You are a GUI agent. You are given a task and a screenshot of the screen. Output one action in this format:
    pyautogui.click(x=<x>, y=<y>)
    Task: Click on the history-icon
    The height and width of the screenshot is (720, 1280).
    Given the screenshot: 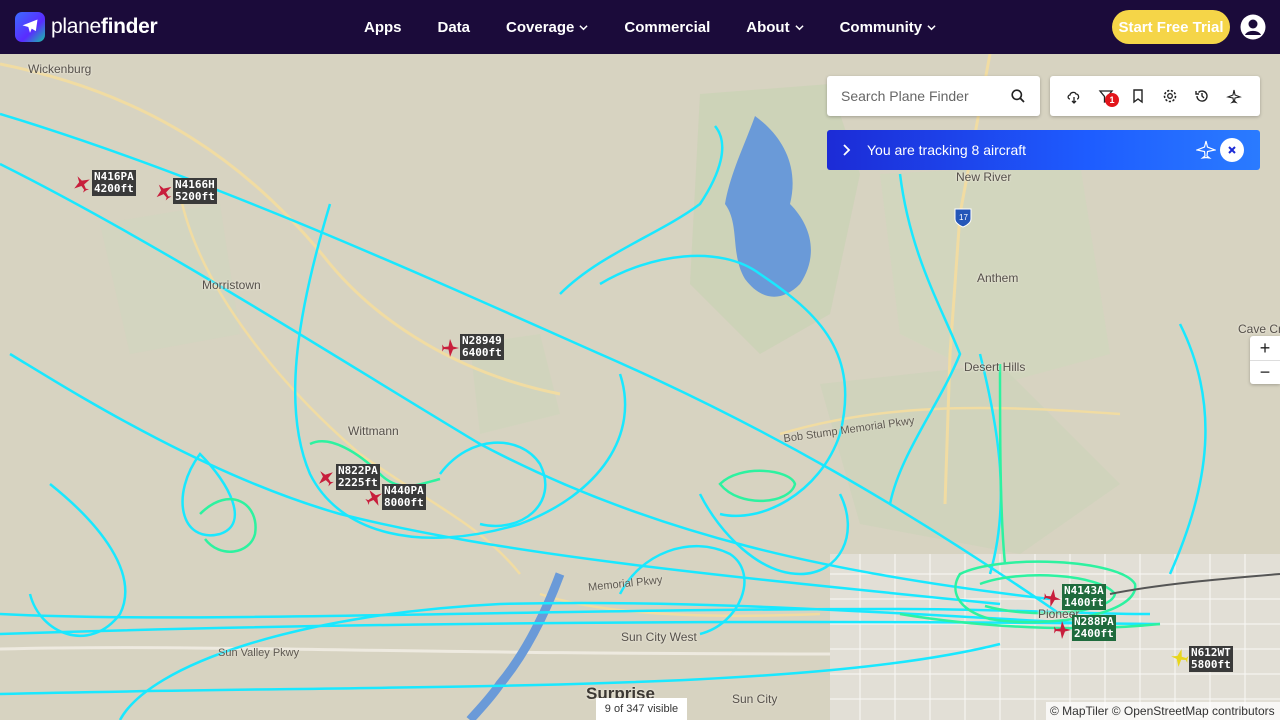 What is the action you would take?
    pyautogui.click(x=1202, y=96)
    